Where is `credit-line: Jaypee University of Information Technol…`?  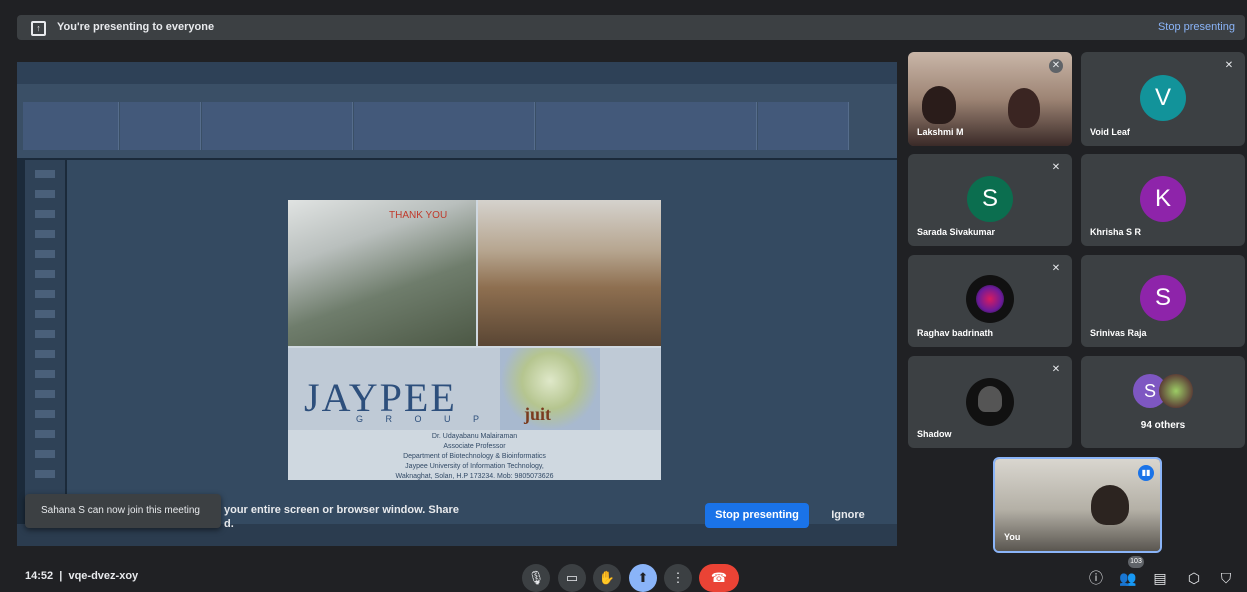 credit-line: Jaypee University of Information Technol… is located at coordinates (474, 466).